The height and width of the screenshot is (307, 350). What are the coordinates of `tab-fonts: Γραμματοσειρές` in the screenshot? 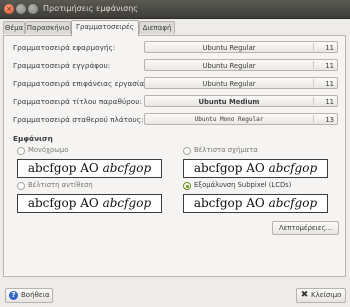 It's located at (105, 28).